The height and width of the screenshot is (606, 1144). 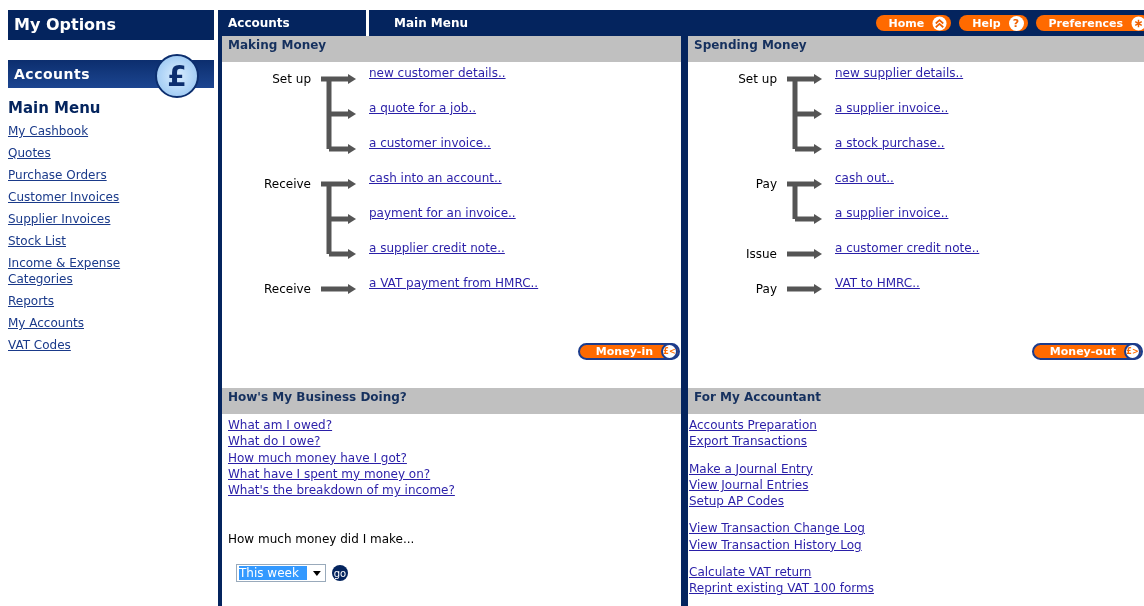 What do you see at coordinates (757, 397) in the screenshot?
I see `section-title: For My Accountant` at bounding box center [757, 397].